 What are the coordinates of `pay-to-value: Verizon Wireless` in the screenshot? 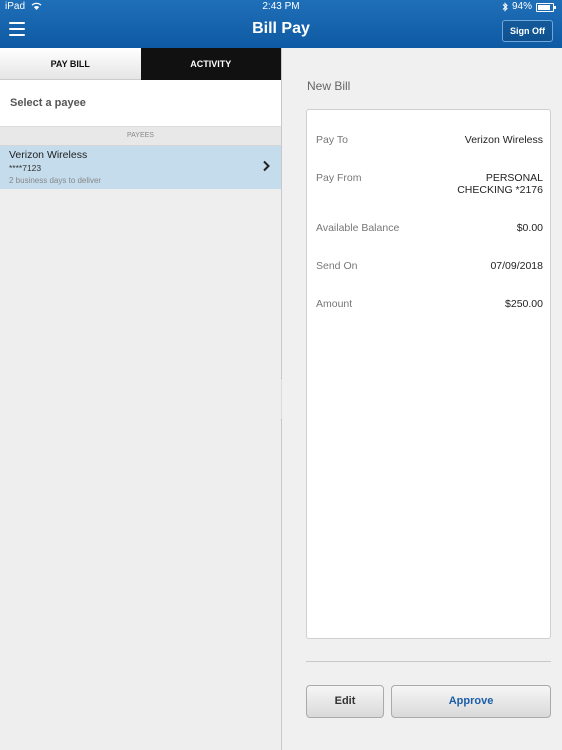 It's located at (503, 140).